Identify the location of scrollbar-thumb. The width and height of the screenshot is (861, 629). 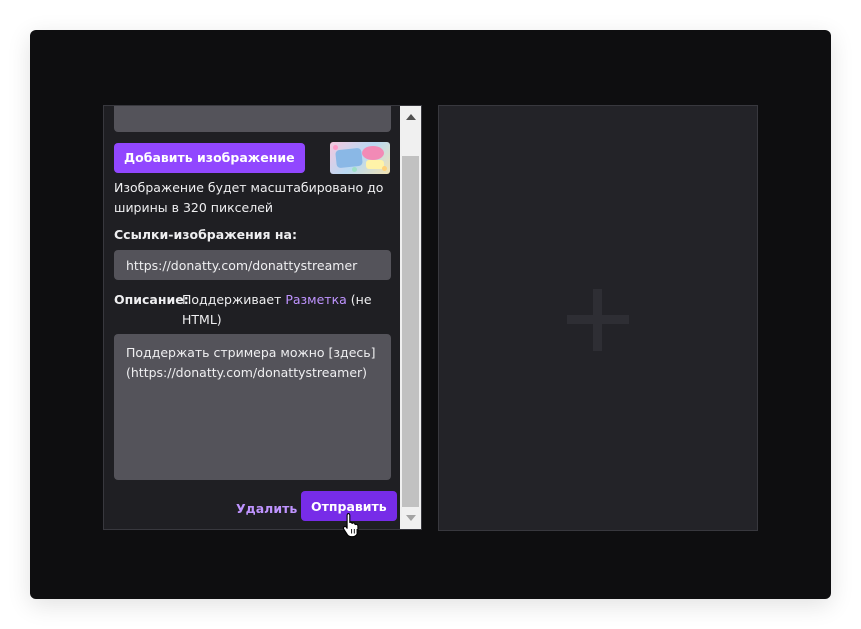
(410, 331).